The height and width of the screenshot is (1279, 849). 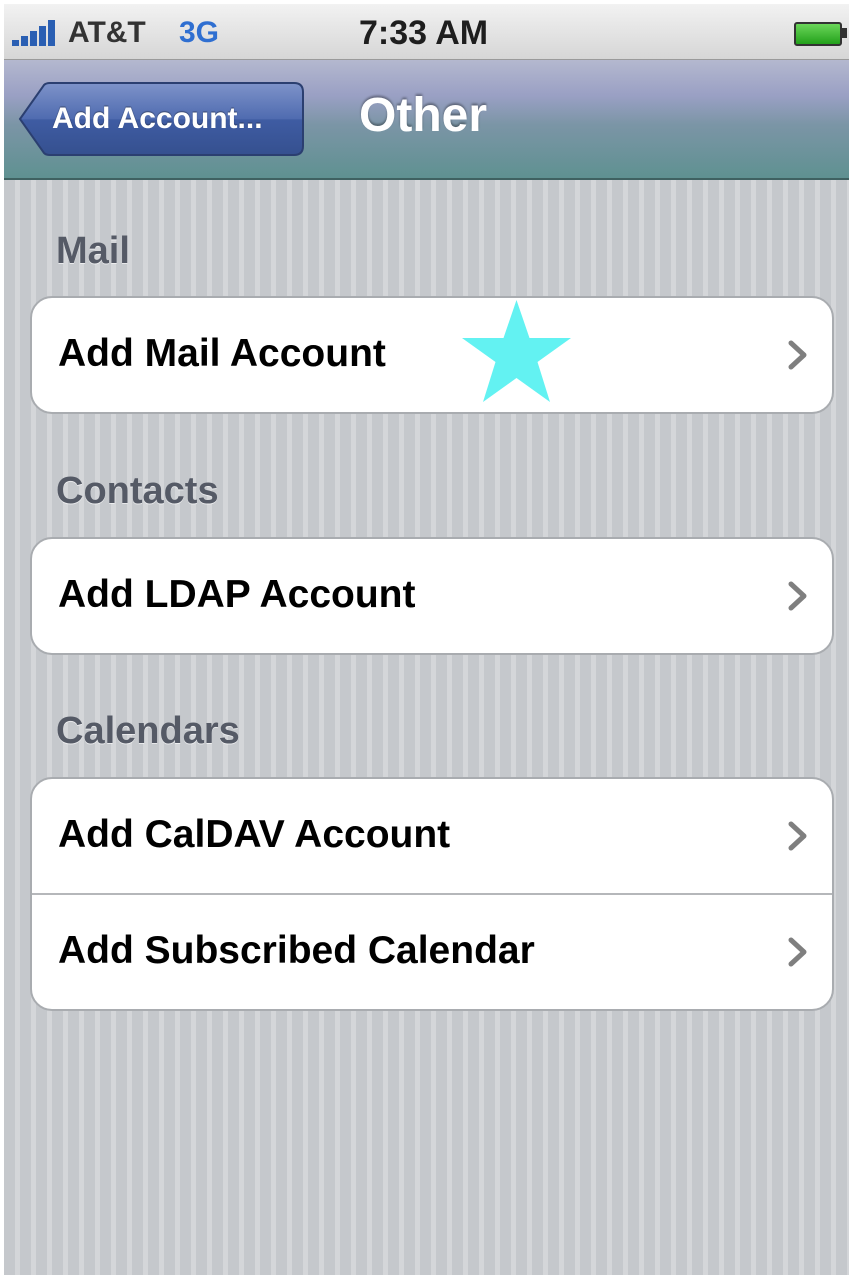 I want to click on status-bar: AT&T 3G 7:33 AM, so click(x=426, y=32).